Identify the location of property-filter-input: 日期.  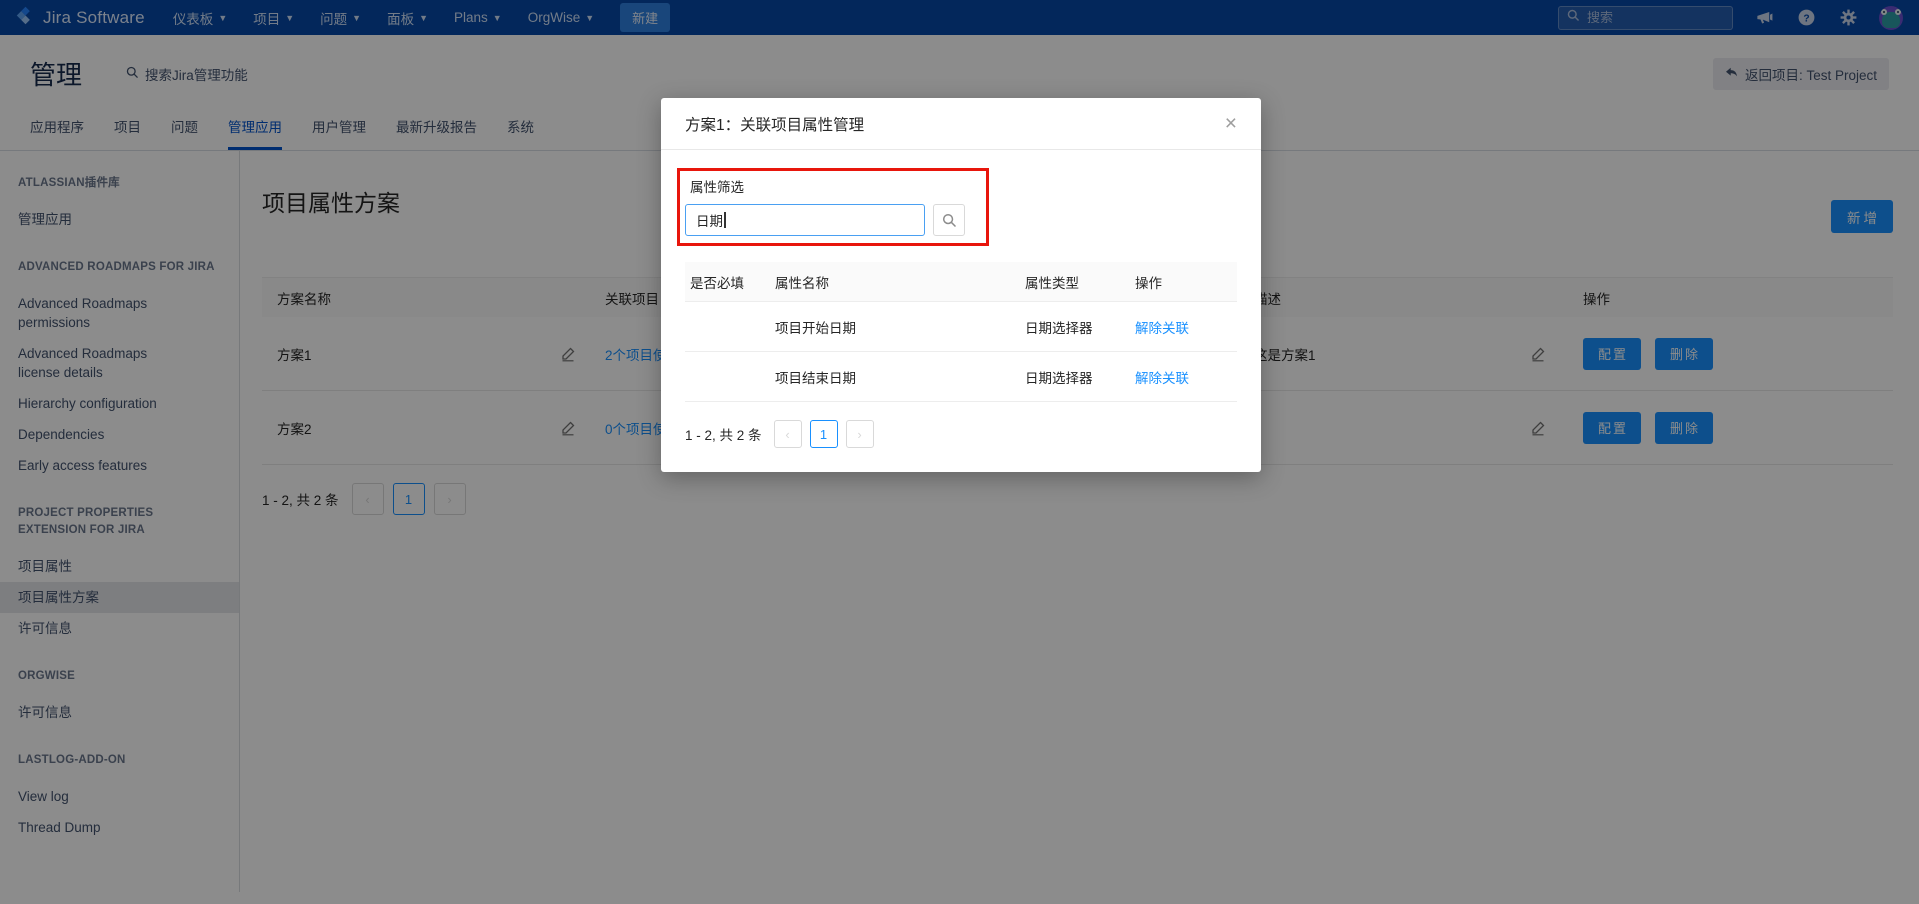
(805, 220).